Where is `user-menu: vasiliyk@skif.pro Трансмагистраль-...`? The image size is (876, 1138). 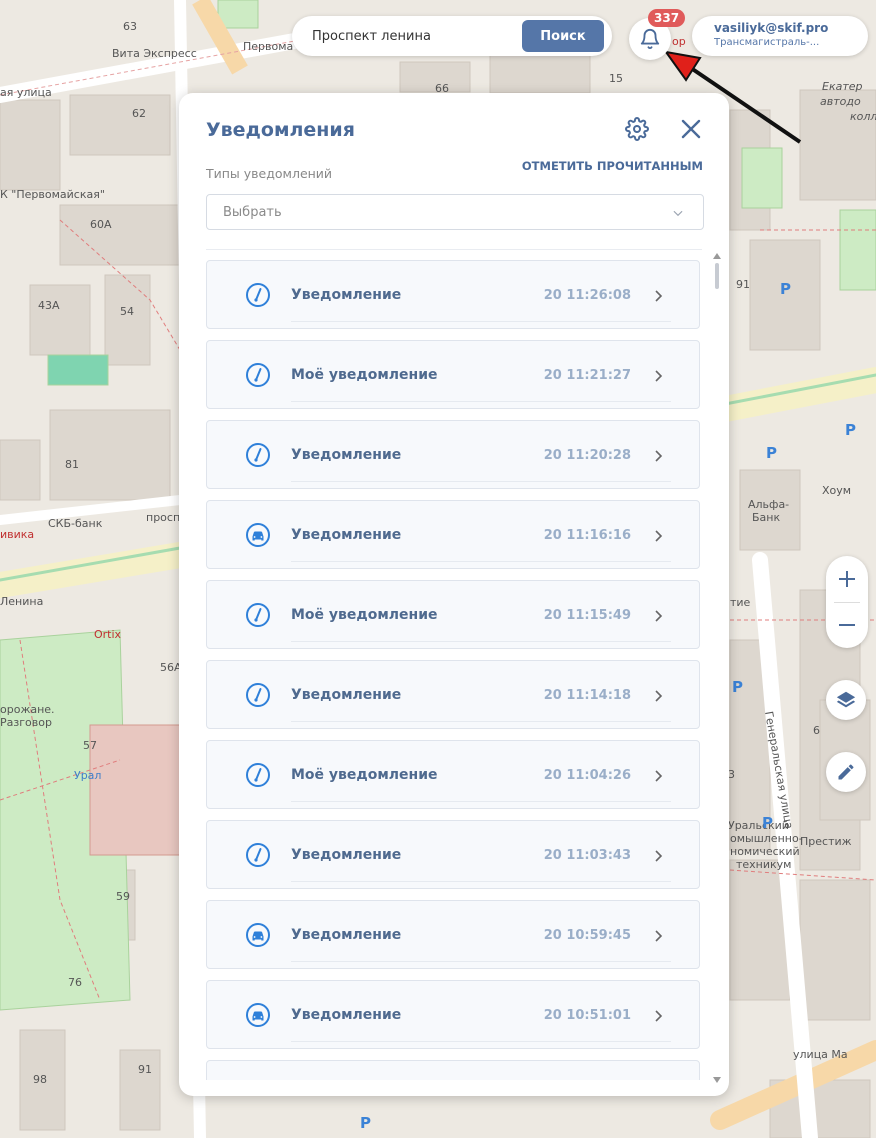
user-menu: vasiliyk@skif.pro Трансмагистраль-... is located at coordinates (780, 36).